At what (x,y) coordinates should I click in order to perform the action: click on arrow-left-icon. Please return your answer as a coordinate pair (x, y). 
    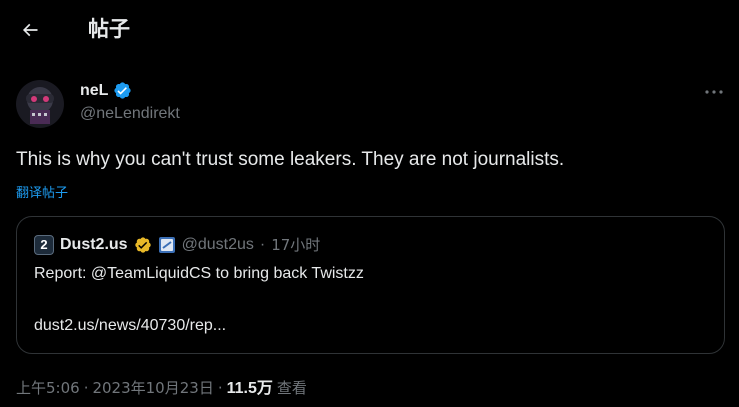
    Looking at the image, I should click on (30, 30).